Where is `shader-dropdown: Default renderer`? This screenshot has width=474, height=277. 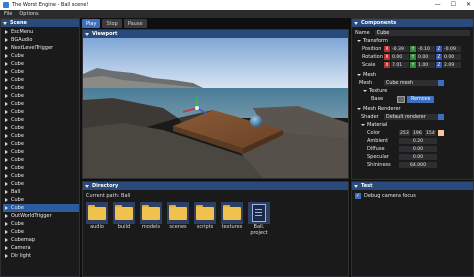
shader-dropdown: Default renderer is located at coordinates (414, 117).